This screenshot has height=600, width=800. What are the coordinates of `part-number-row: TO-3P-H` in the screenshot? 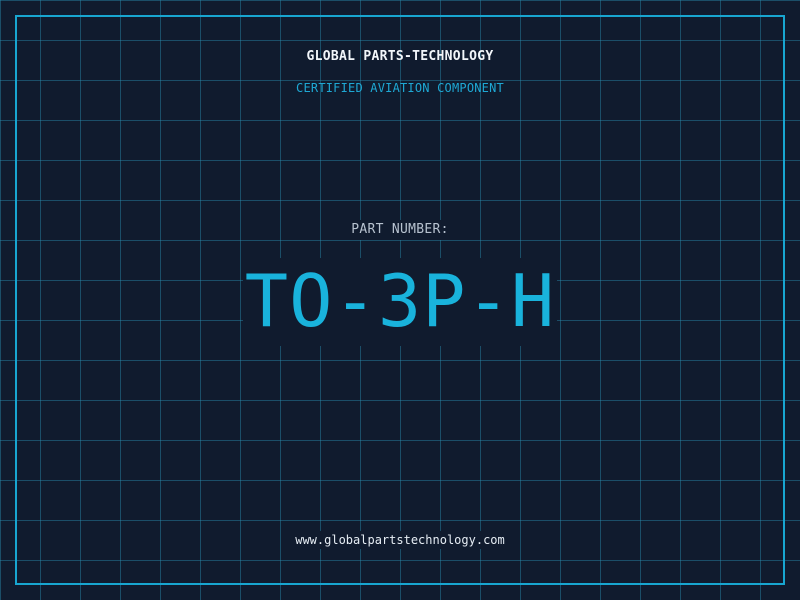 It's located at (400, 302).